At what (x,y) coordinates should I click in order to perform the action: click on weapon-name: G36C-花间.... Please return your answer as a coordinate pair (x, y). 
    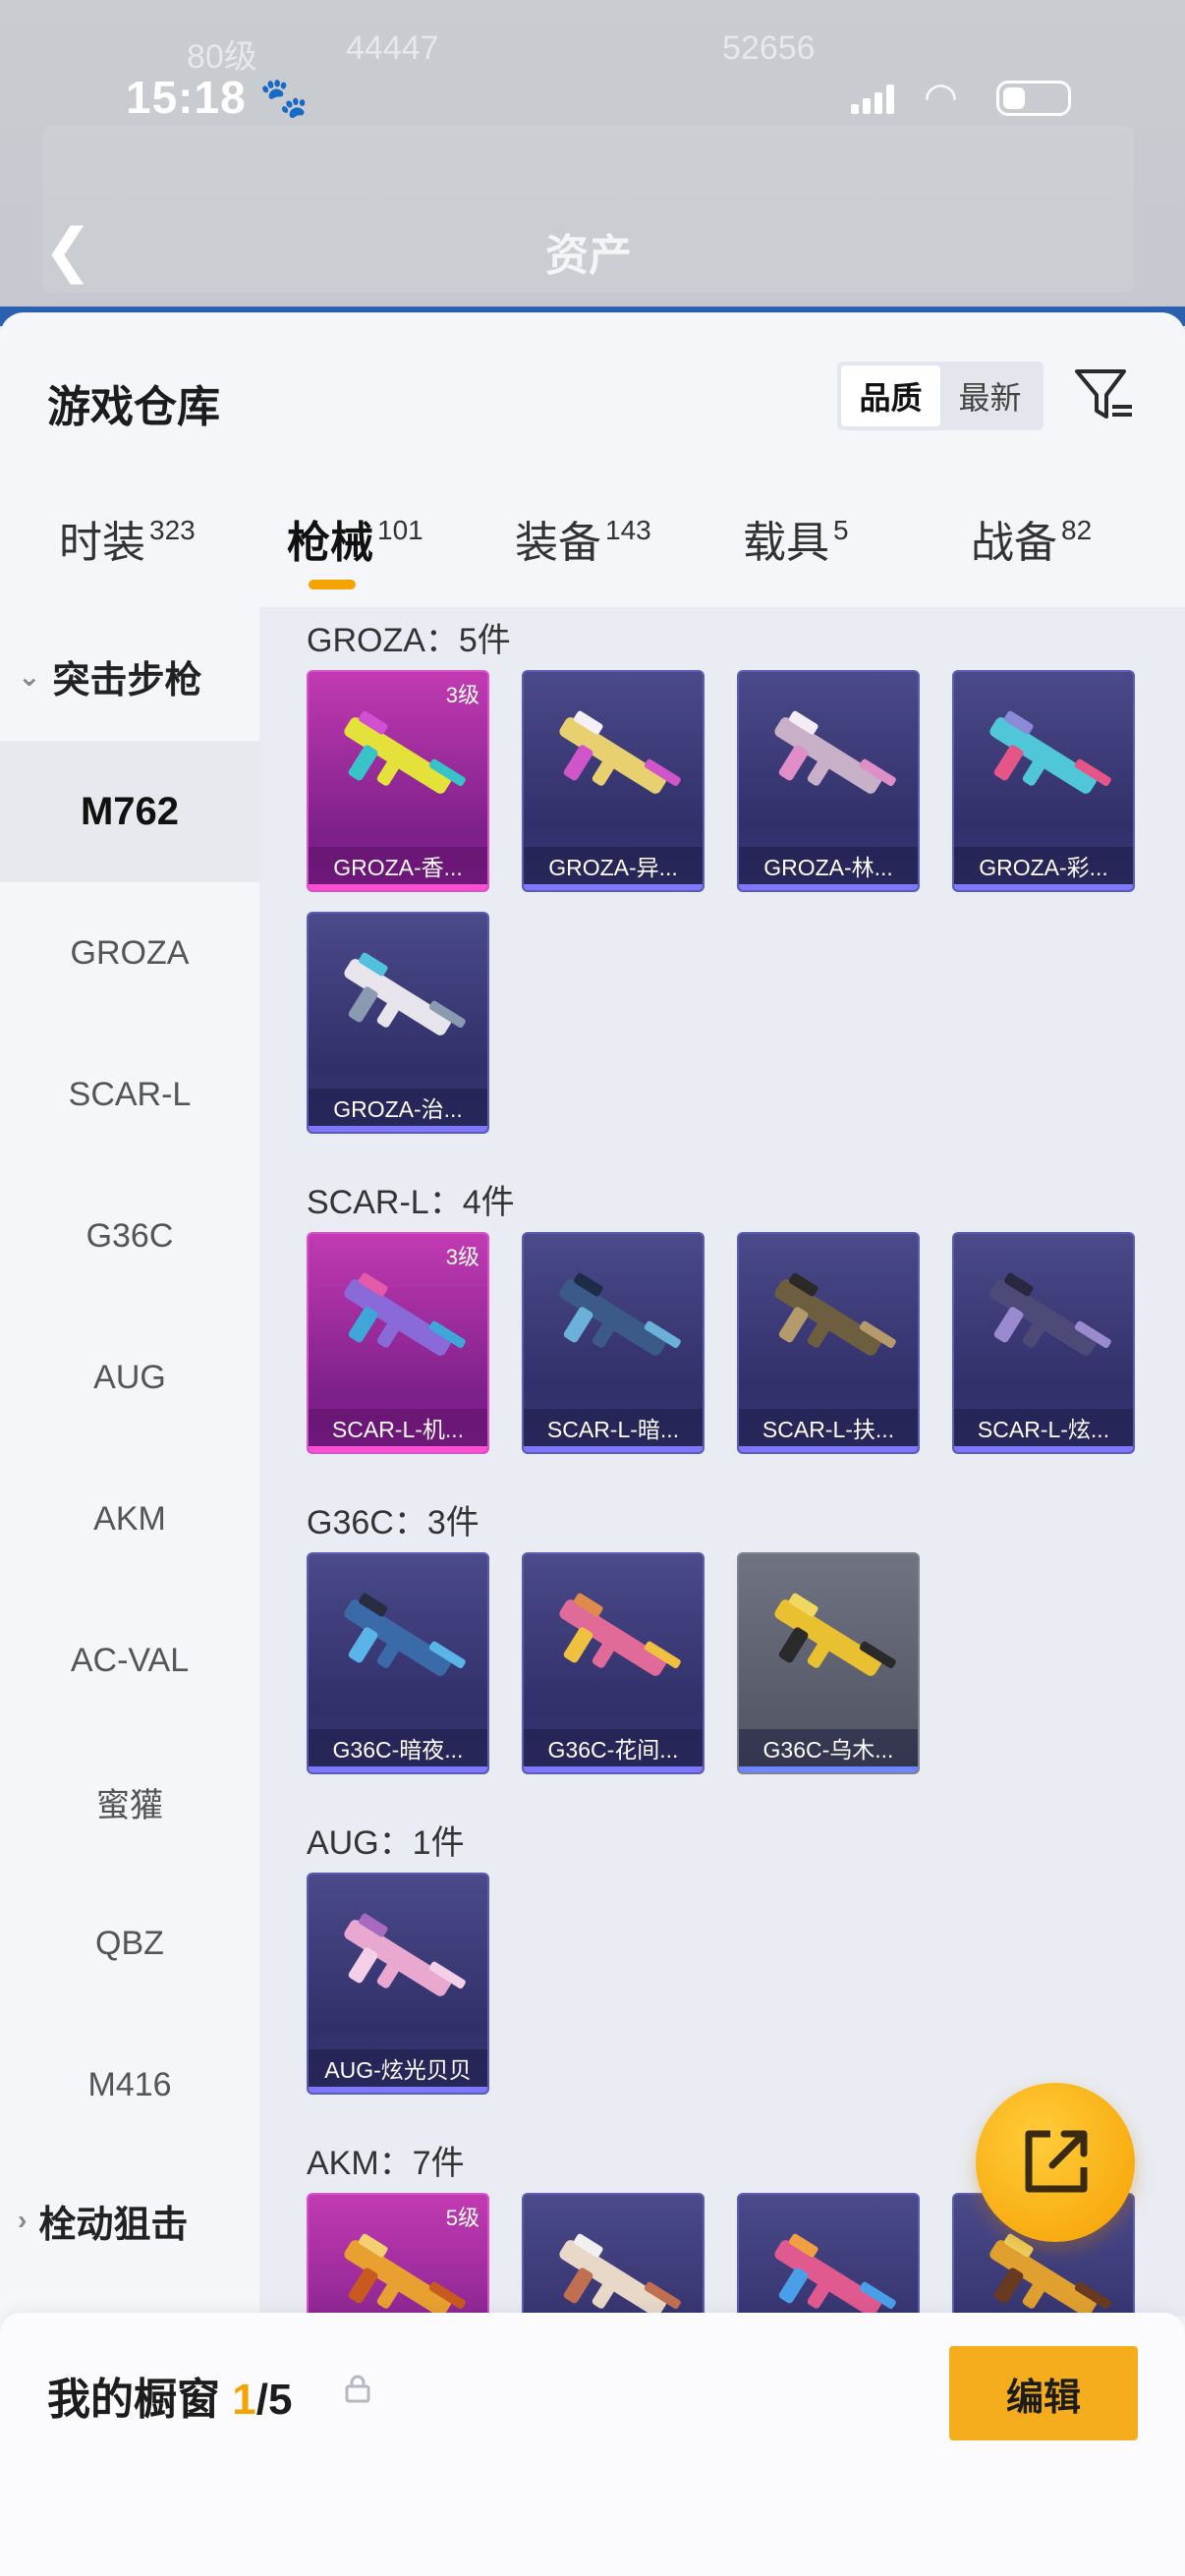
    Looking at the image, I should click on (613, 1750).